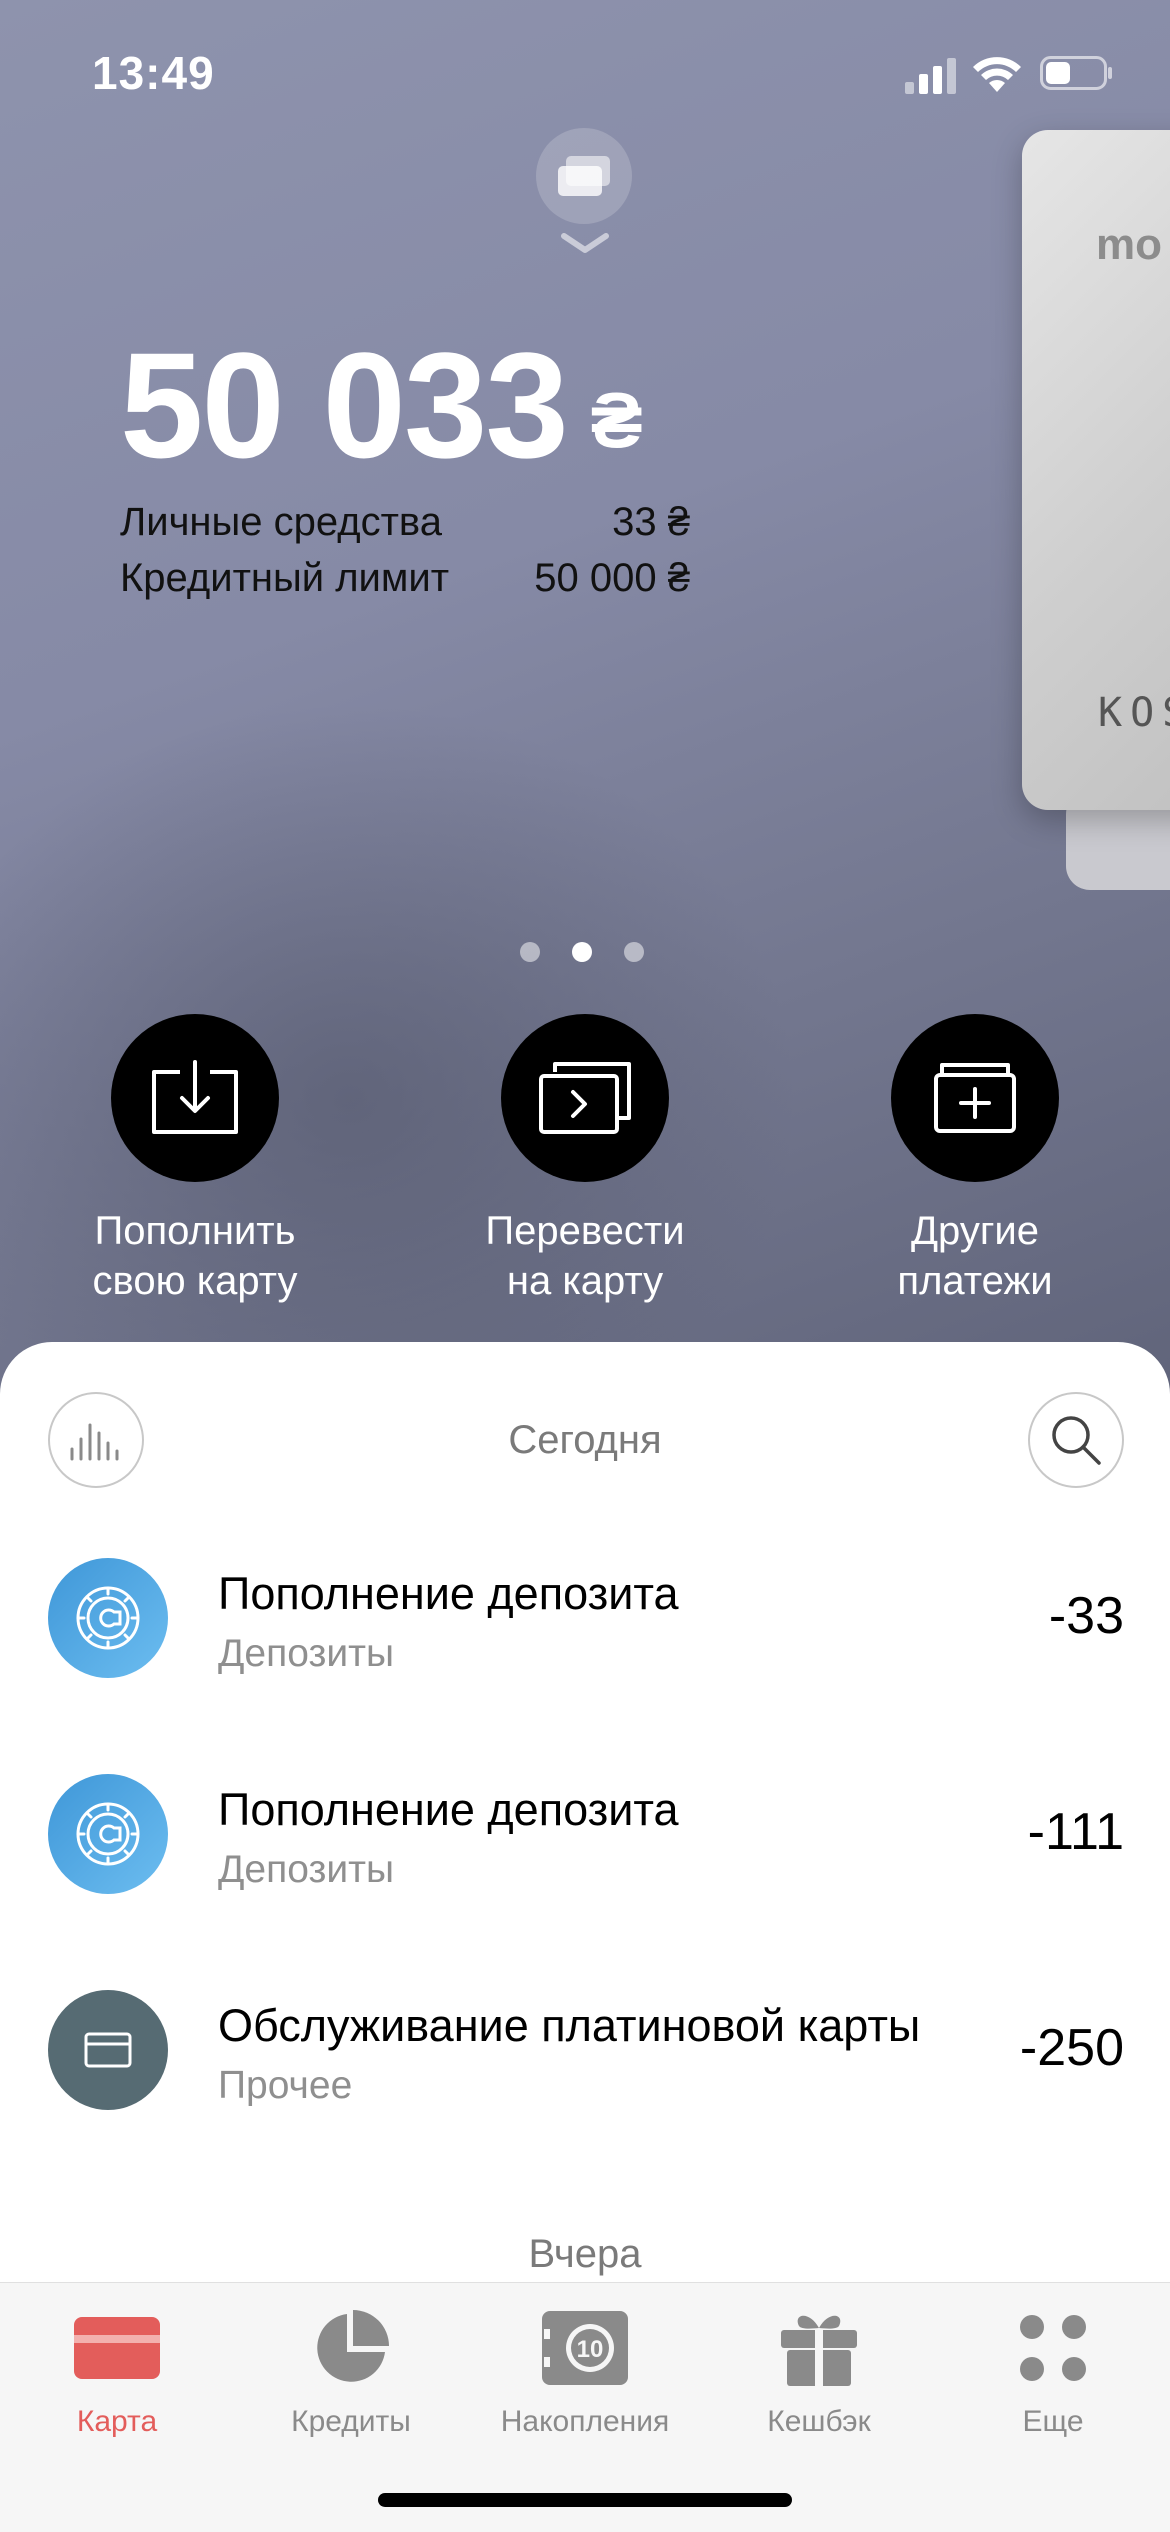 The width and height of the screenshot is (1170, 2532). What do you see at coordinates (651, 522) in the screenshot?
I see `own-funds-value: 33 ₴` at bounding box center [651, 522].